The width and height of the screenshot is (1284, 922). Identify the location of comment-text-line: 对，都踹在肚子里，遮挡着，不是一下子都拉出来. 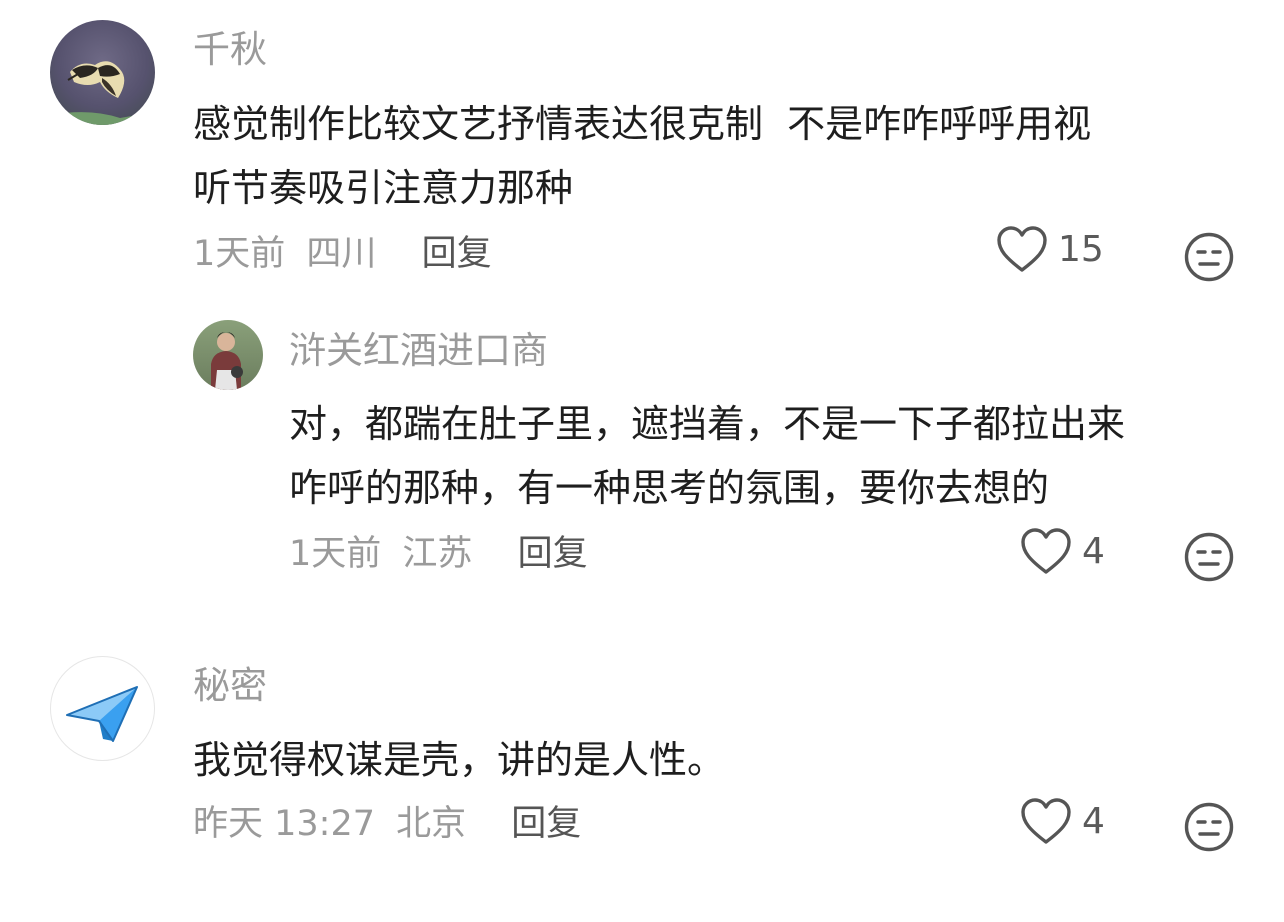
(707, 424).